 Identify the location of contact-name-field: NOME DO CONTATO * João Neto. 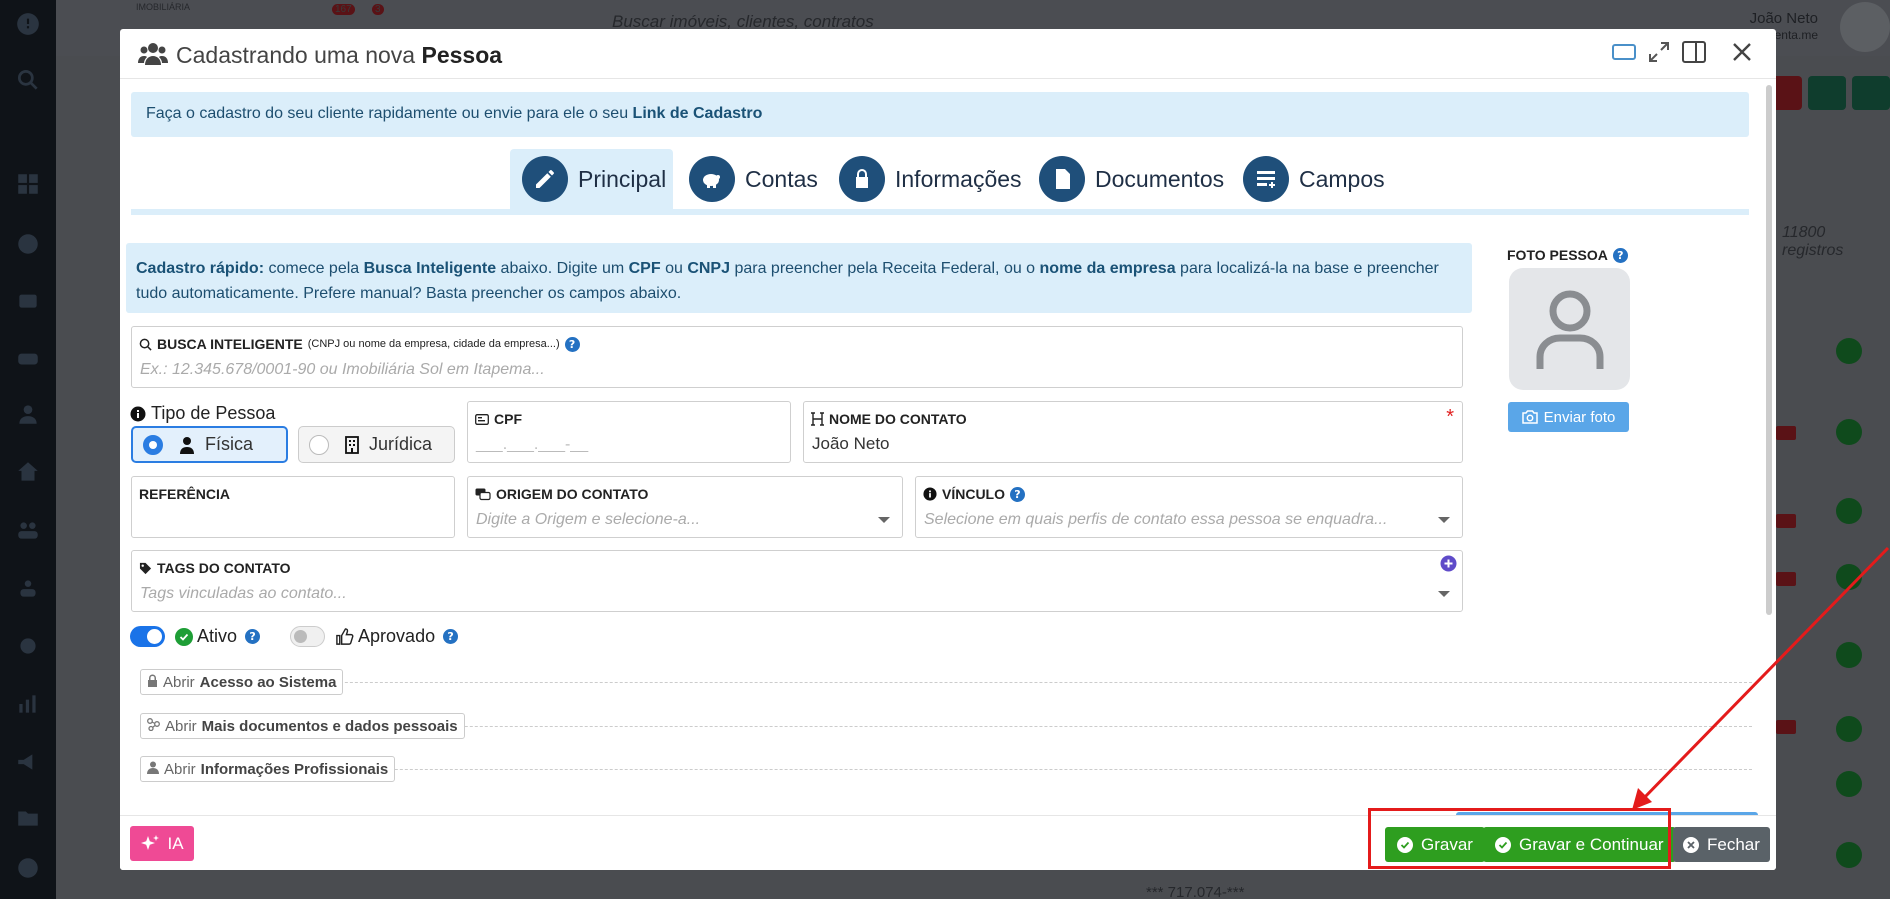
(1133, 432).